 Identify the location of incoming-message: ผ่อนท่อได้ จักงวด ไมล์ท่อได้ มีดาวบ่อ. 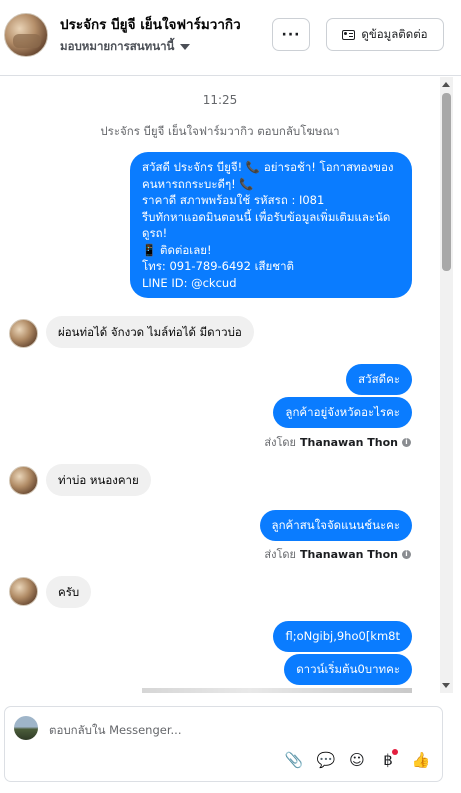
(150, 332).